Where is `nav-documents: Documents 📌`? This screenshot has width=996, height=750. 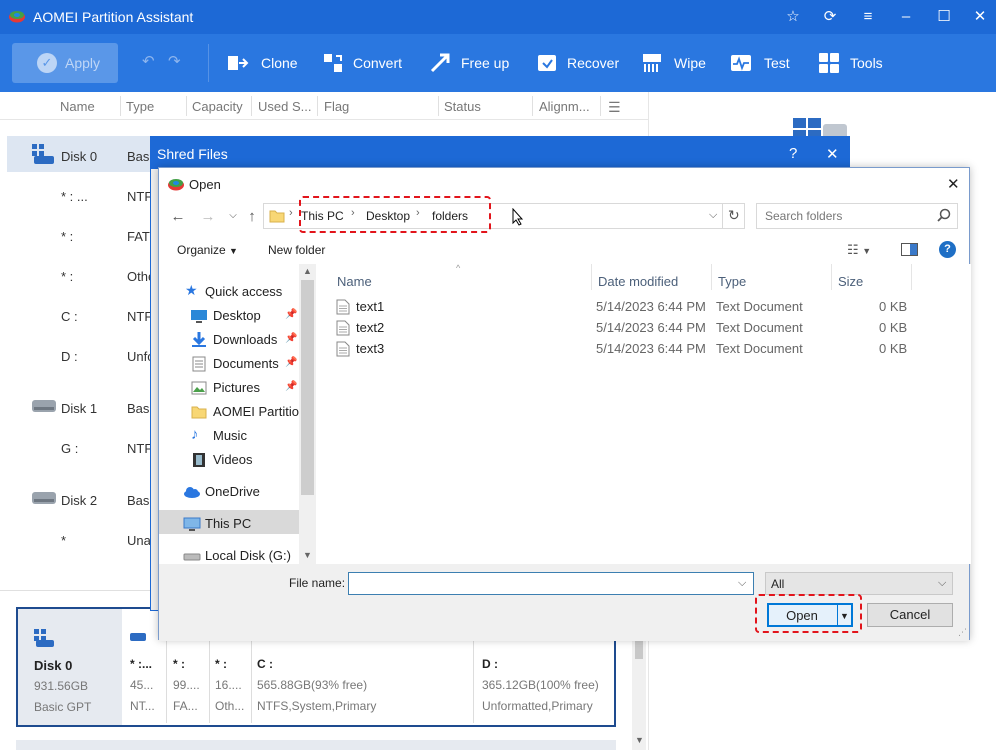
nav-documents: Documents 📌 is located at coordinates (229, 364).